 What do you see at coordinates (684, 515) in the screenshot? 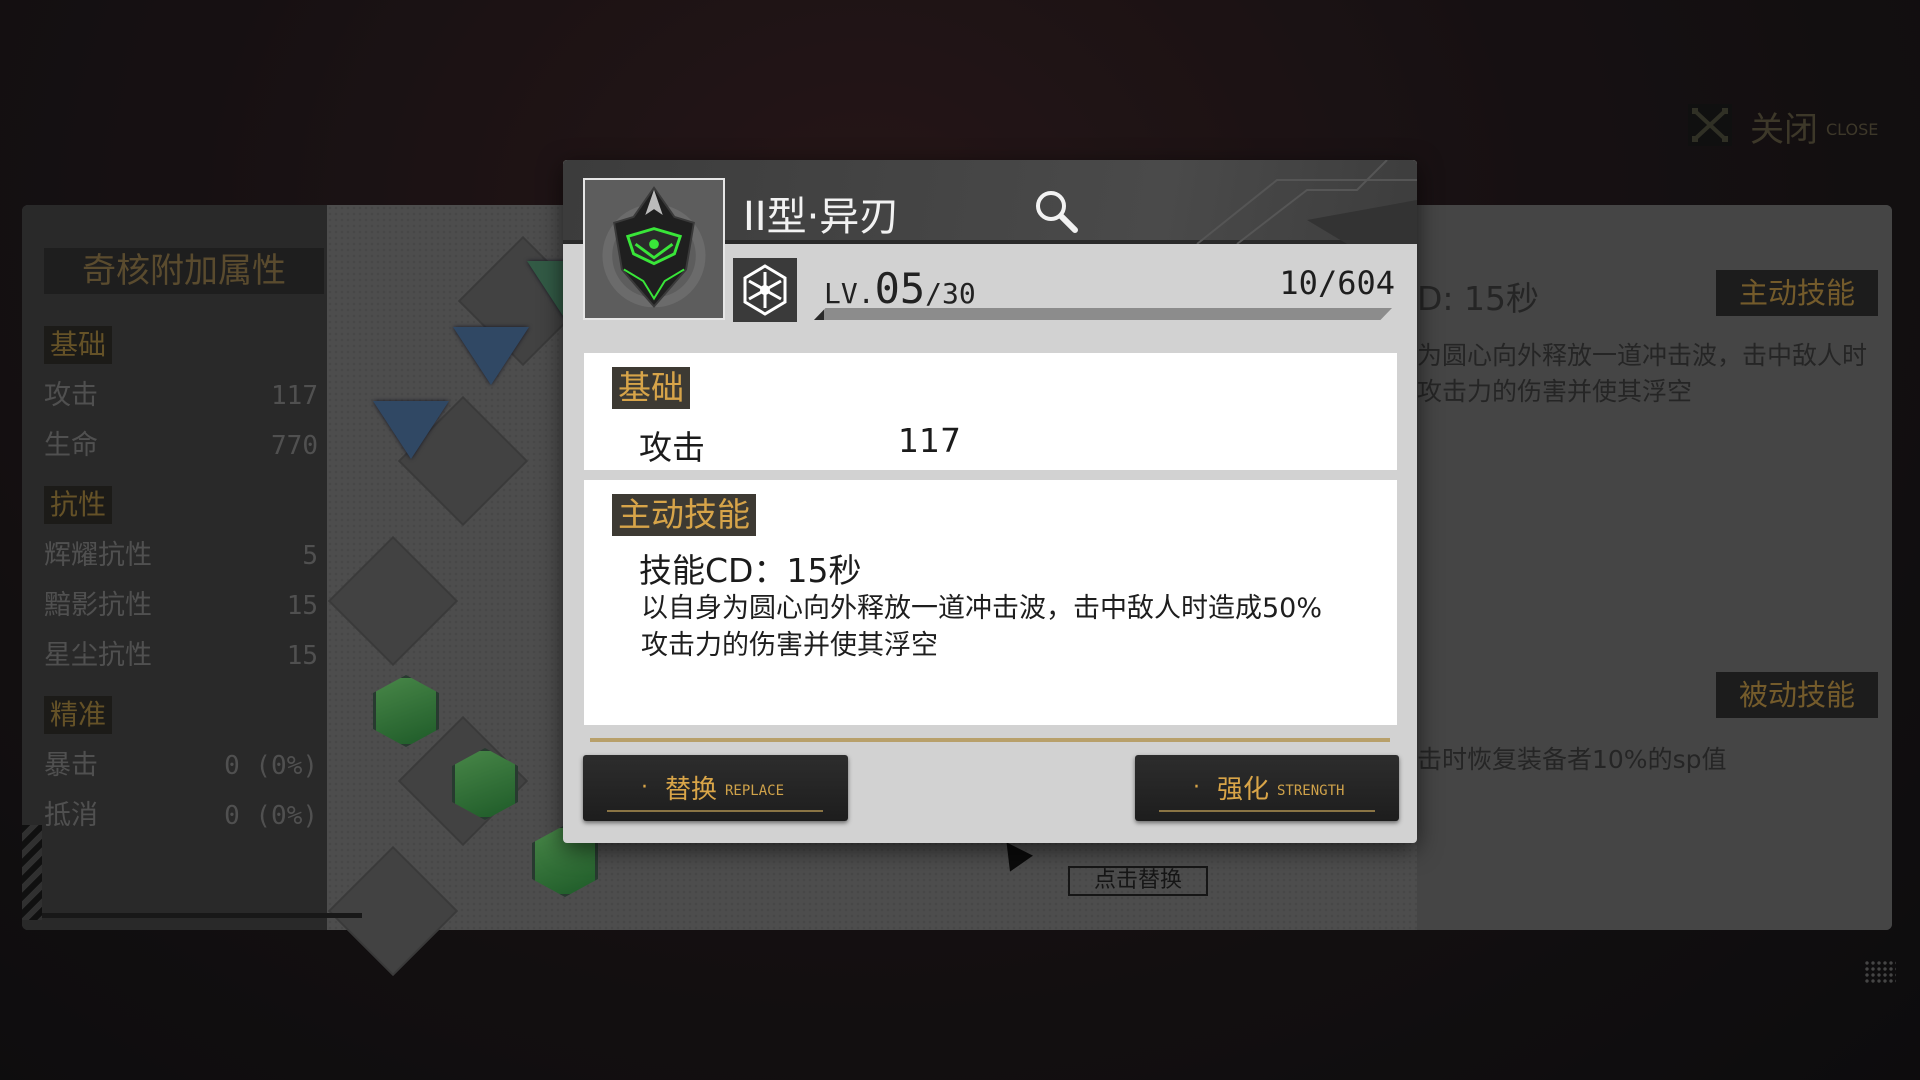
I see `active-skill-tag: 主动技能` at bounding box center [684, 515].